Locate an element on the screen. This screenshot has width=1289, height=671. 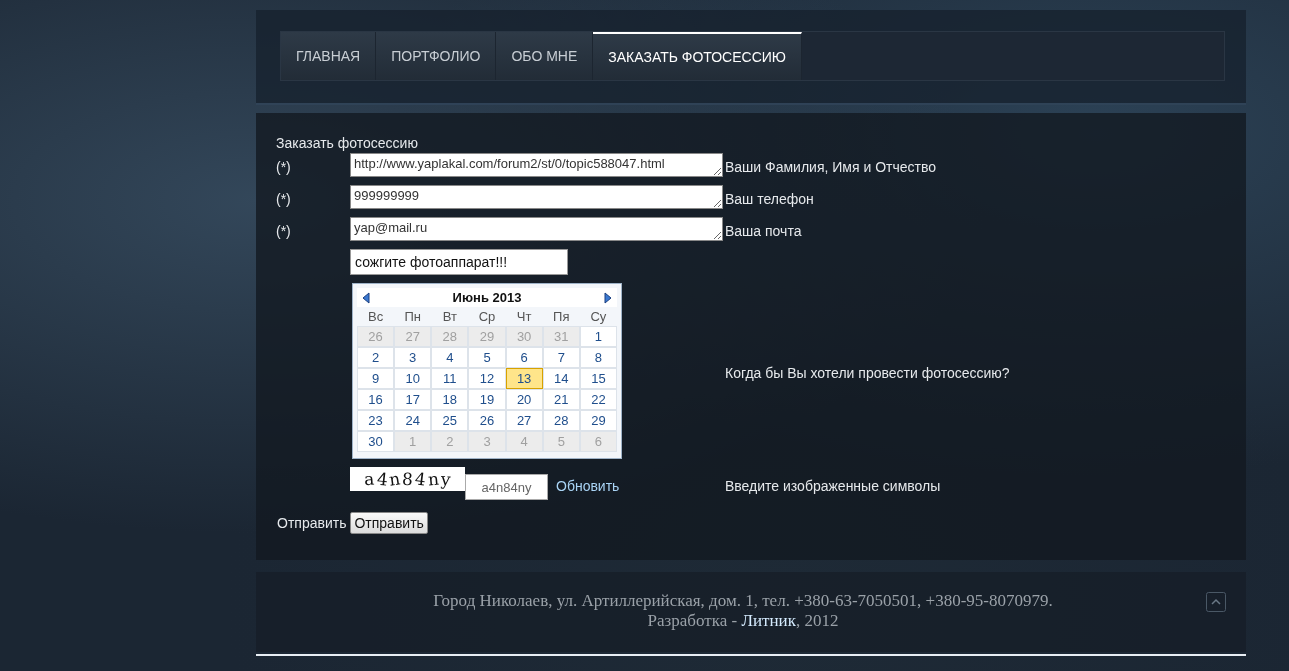
refresh-link: Обновить is located at coordinates (588, 486).